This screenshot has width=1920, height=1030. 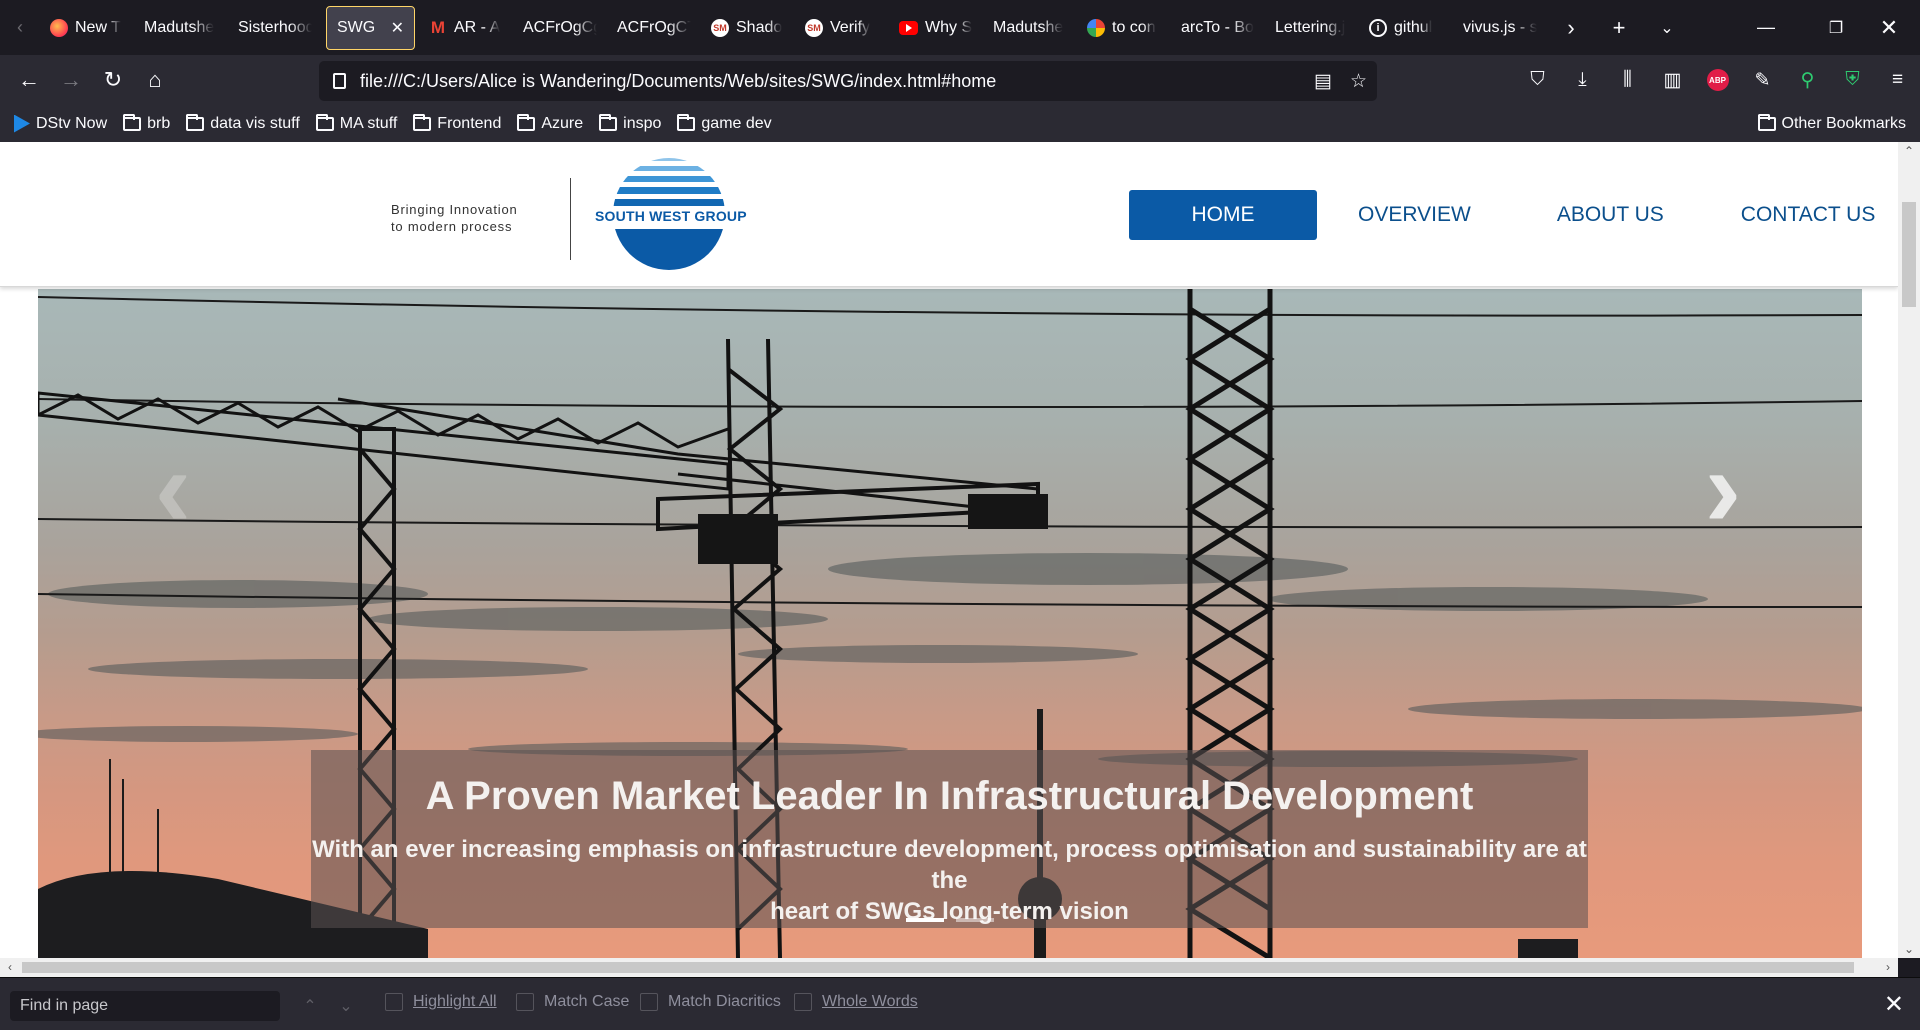 What do you see at coordinates (1723, 489) in the screenshot?
I see `carousel-next-icon: ›` at bounding box center [1723, 489].